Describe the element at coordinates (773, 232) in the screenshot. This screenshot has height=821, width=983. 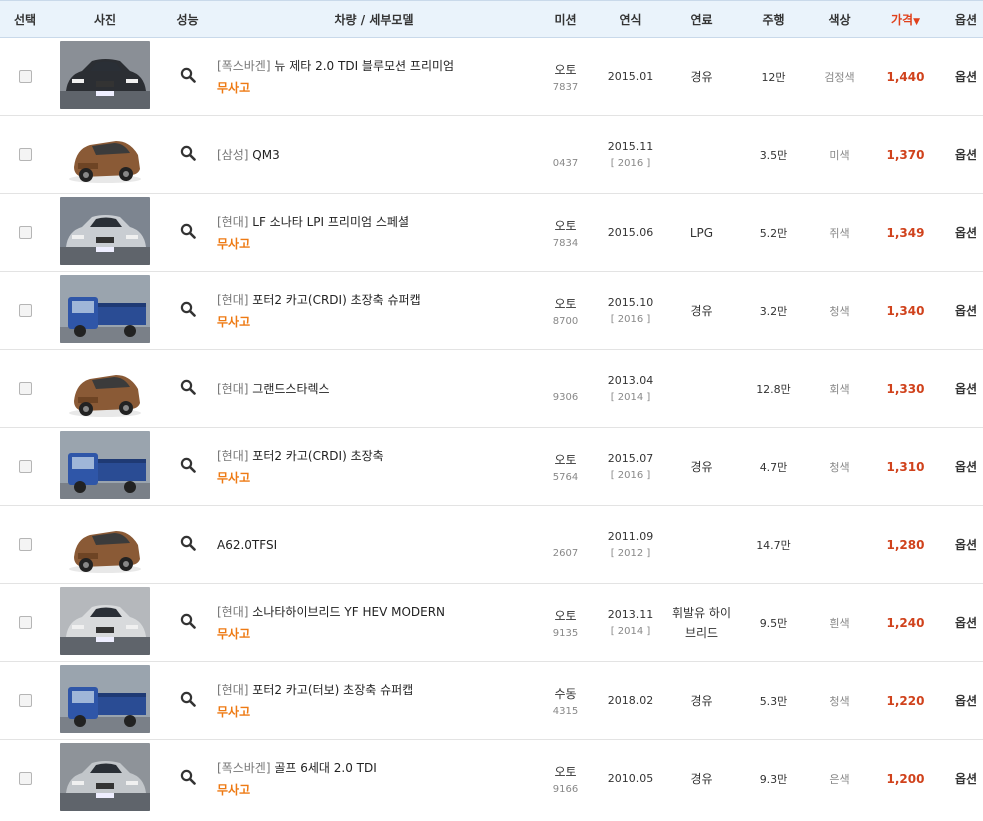
I see `mileage-cell: 5.2만` at that location.